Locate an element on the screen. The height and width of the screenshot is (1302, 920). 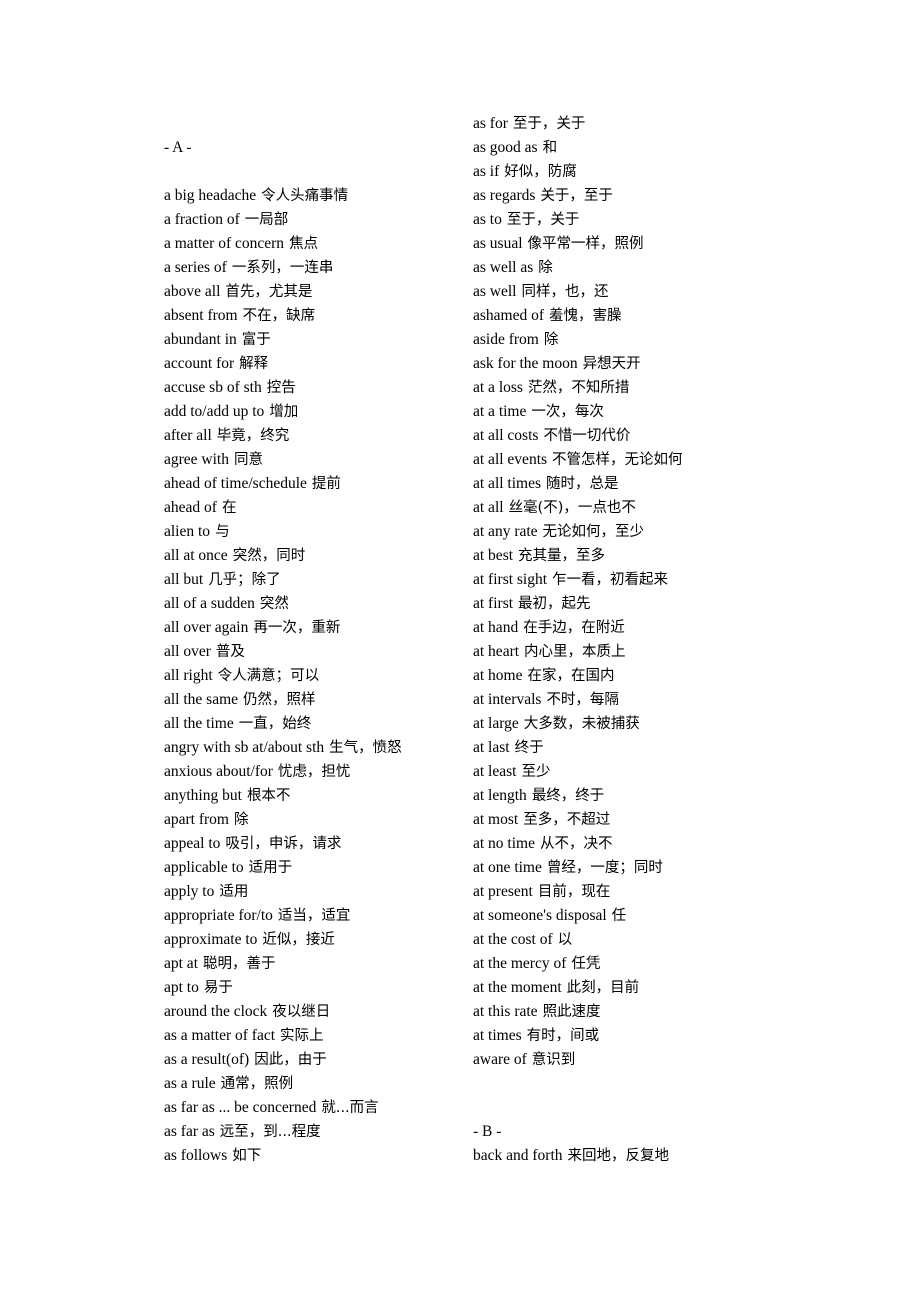
section-b-entry: back and forth 来回地，反复地 is located at coordinates (633, 1156).